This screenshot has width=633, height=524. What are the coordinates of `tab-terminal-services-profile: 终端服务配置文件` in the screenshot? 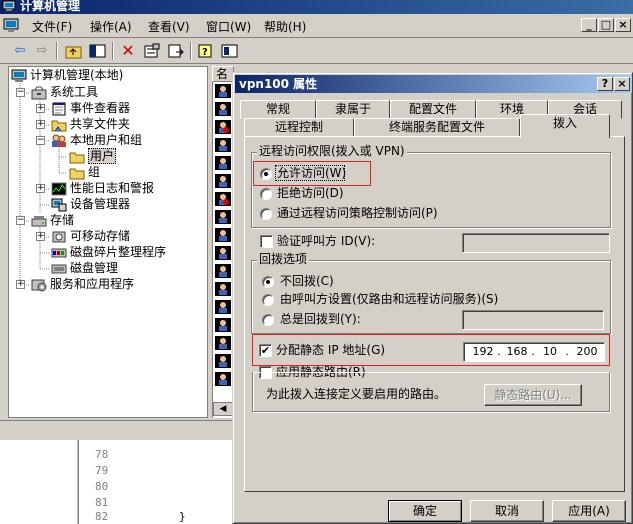 It's located at (437, 127).